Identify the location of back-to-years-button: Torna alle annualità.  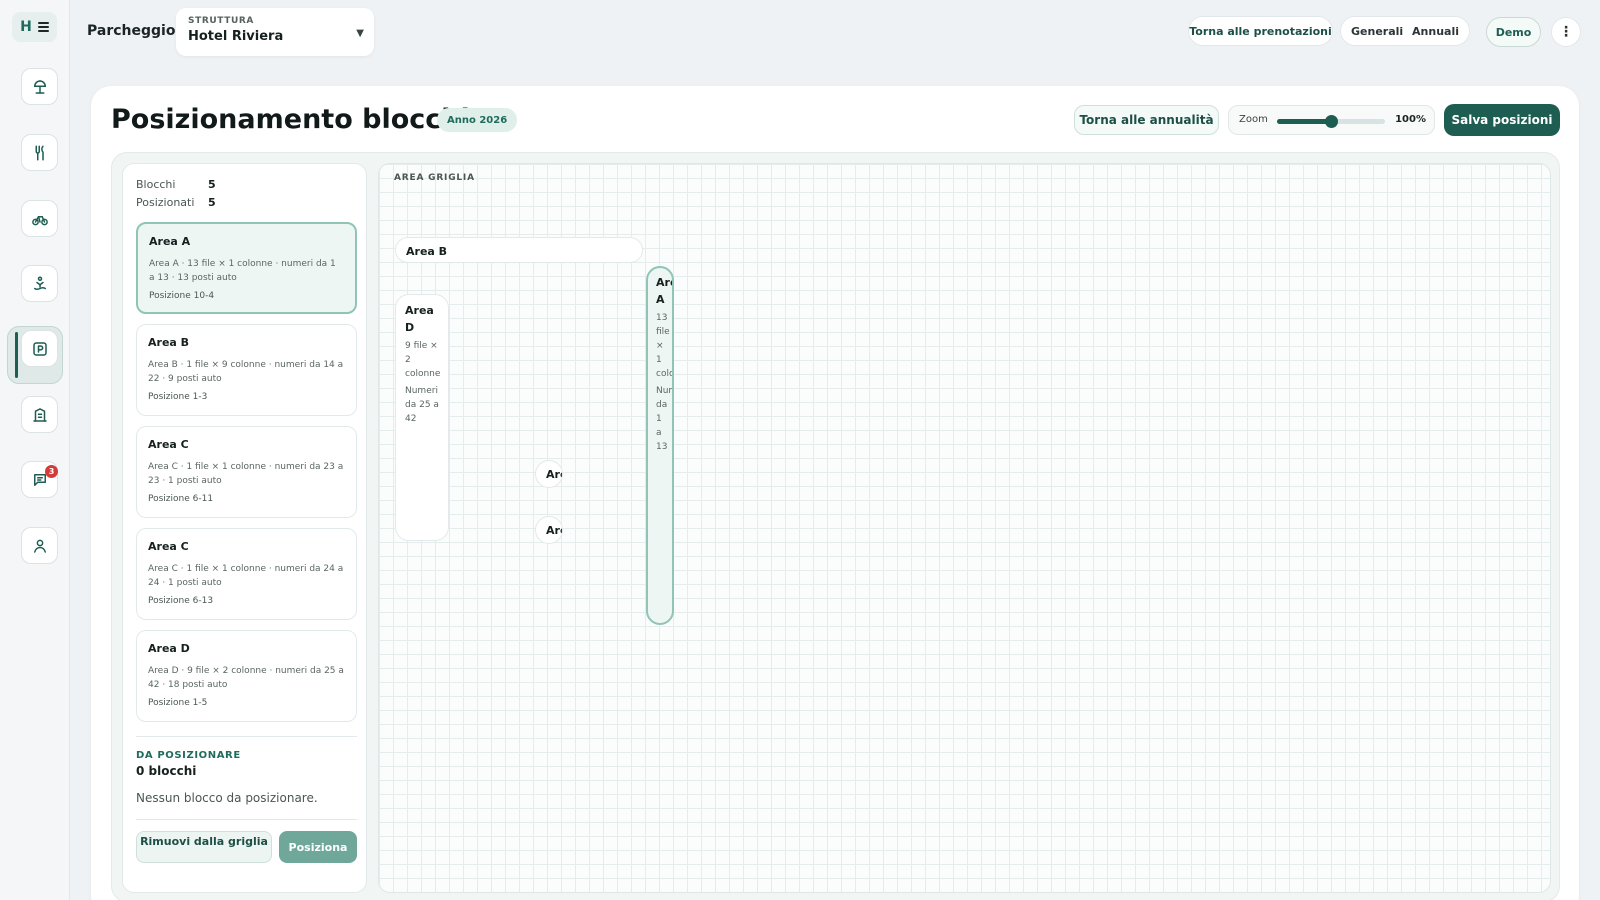
(1146, 120).